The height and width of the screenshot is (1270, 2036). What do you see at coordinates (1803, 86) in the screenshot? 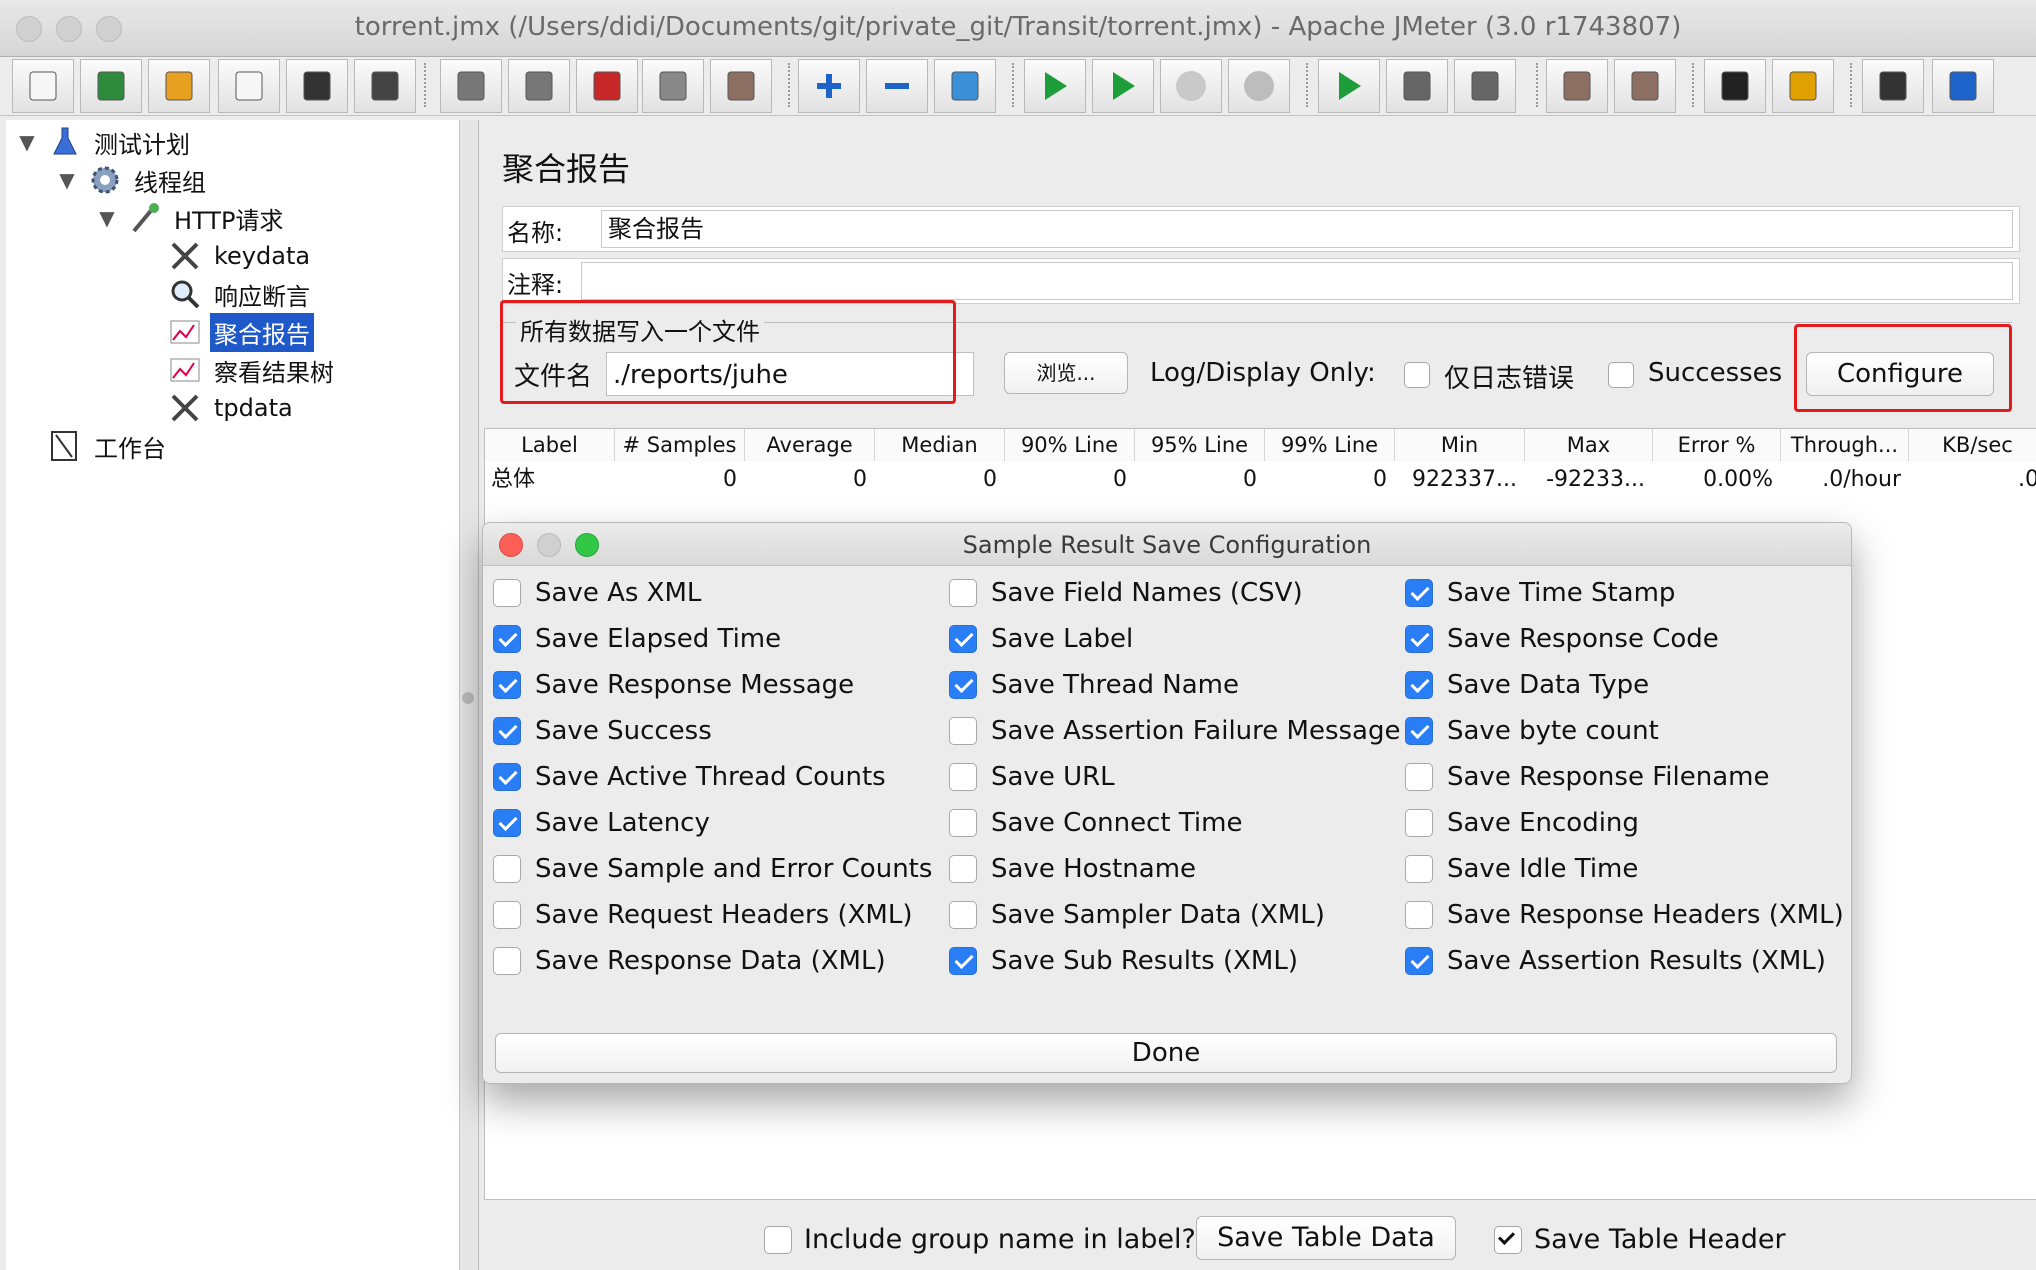
I see `reset-search-button` at bounding box center [1803, 86].